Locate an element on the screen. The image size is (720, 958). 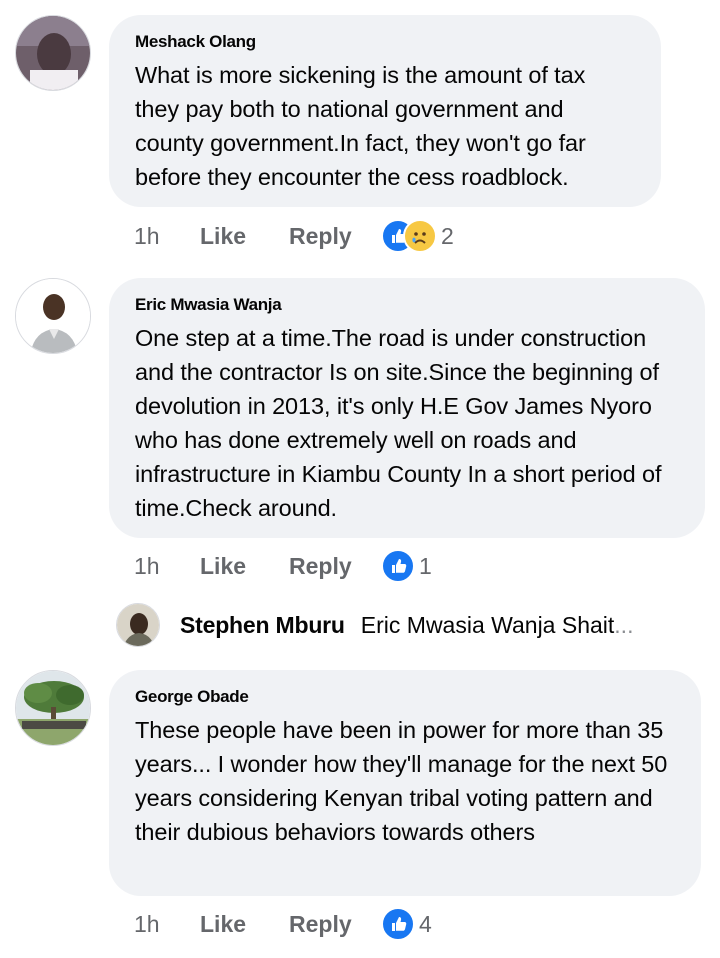
reaction-summary: 1 is located at coordinates (406, 566).